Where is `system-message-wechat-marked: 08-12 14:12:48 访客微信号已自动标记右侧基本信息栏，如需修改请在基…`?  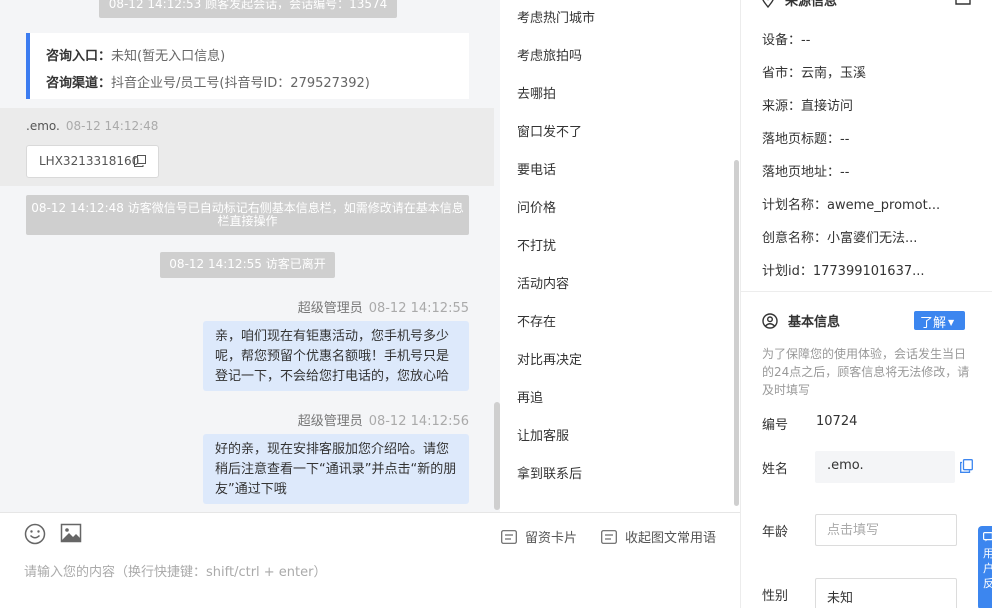 system-message-wechat-marked: 08-12 14:12:48 访客微信号已自动标记右侧基本信息栏，如需修改请在基… is located at coordinates (247, 215).